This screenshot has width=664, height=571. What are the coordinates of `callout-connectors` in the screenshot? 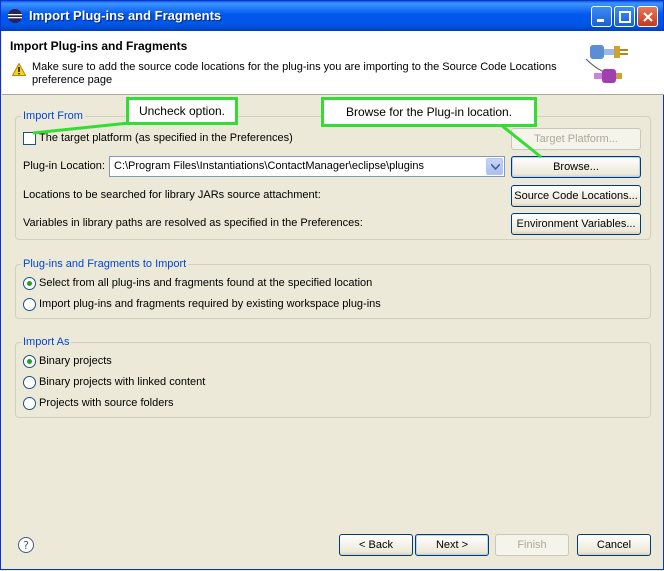 It's located at (287, 140).